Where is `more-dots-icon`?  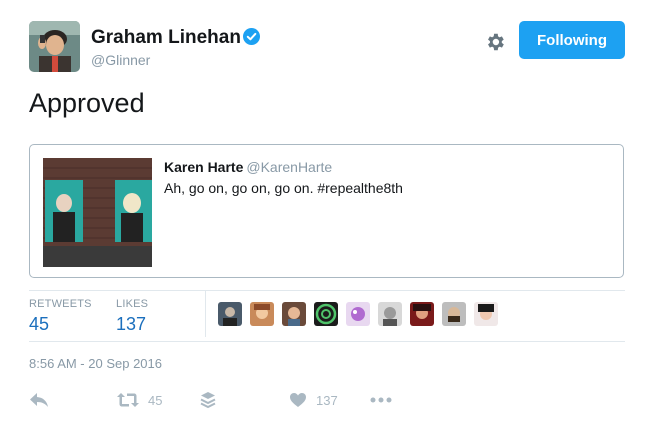
more-dots-icon is located at coordinates (381, 400).